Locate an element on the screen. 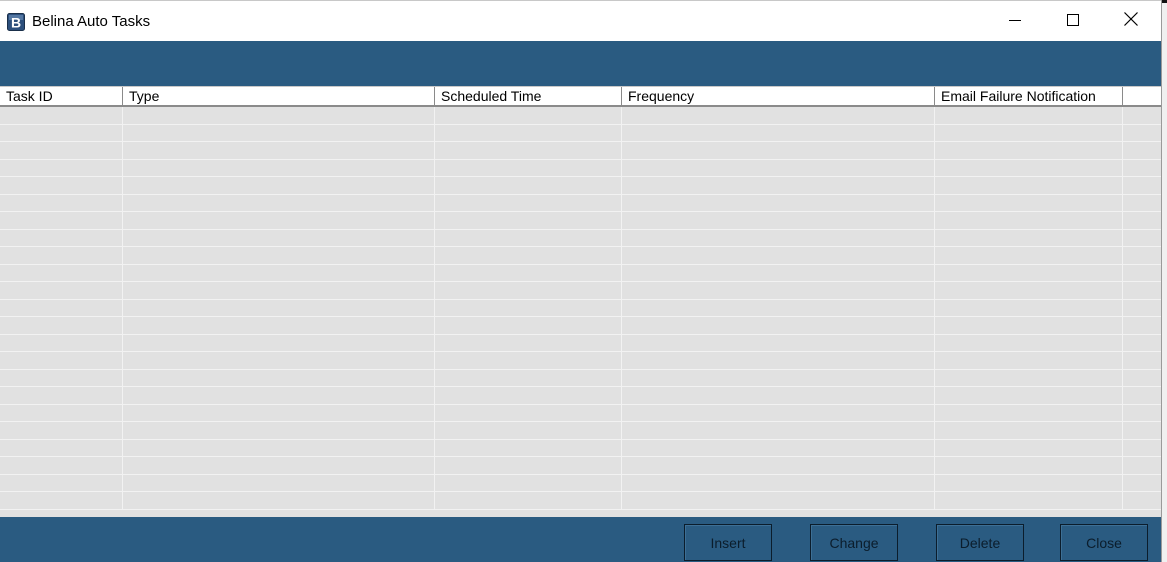 This screenshot has width=1167, height=562. column-header-scheduled-time: Scheduled Time is located at coordinates (528, 96).